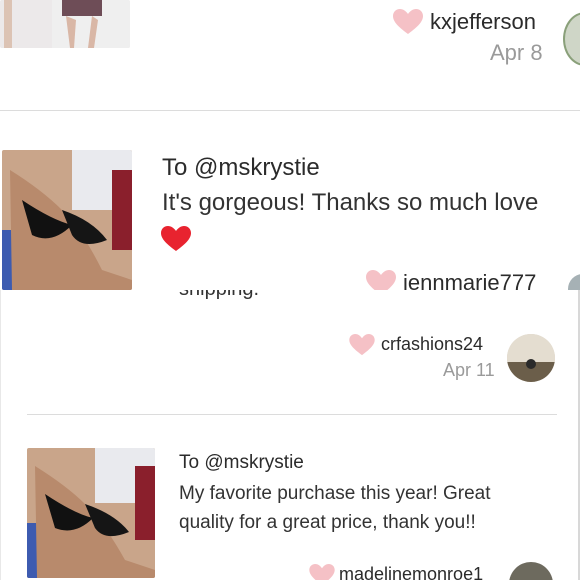  What do you see at coordinates (469, 280) in the screenshot?
I see `reviewer-username: jennmarie777` at bounding box center [469, 280].